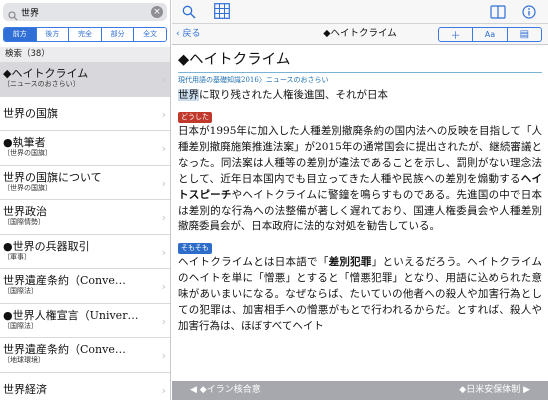 This screenshot has height=400, width=548. What do you see at coordinates (85, 217) in the screenshot?
I see `list-item: 世界政治 〔国際情勢〕 ›` at bounding box center [85, 217].